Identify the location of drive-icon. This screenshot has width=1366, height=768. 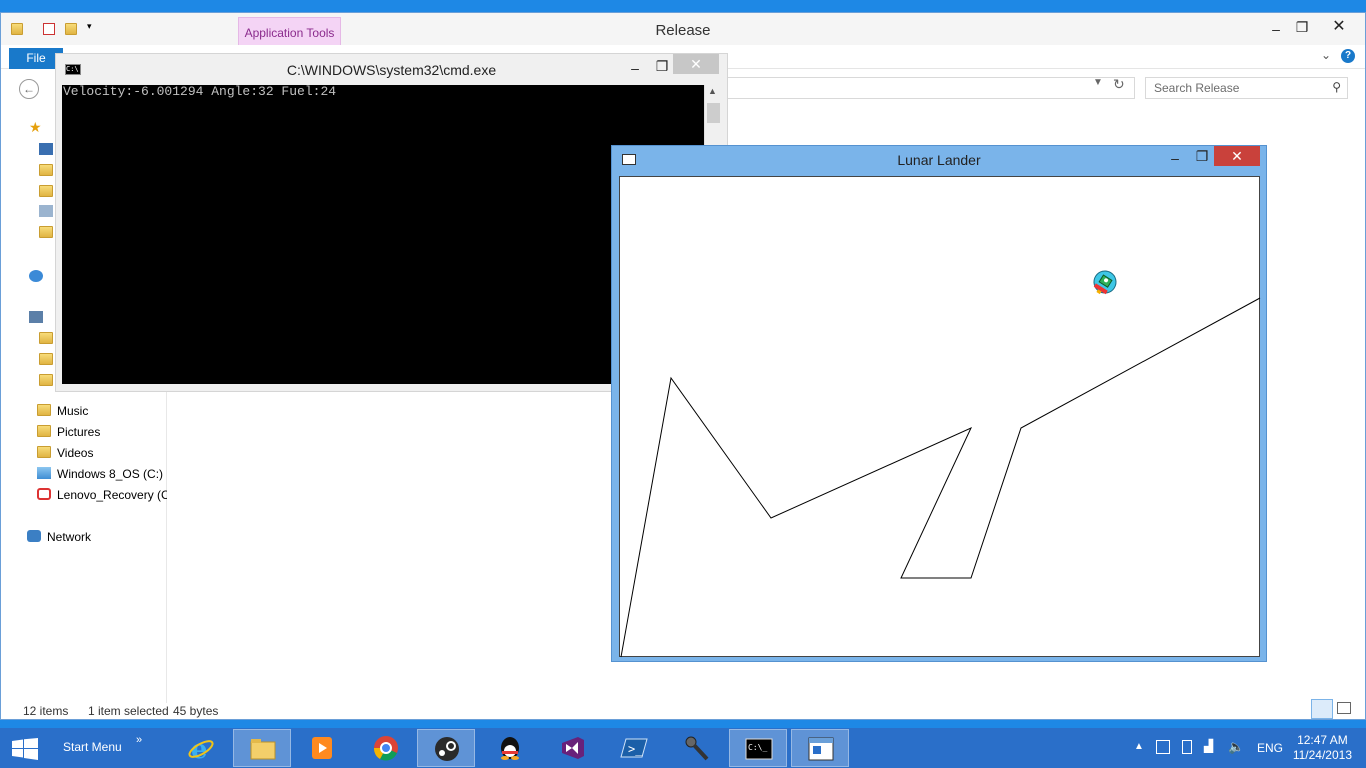
(44, 473).